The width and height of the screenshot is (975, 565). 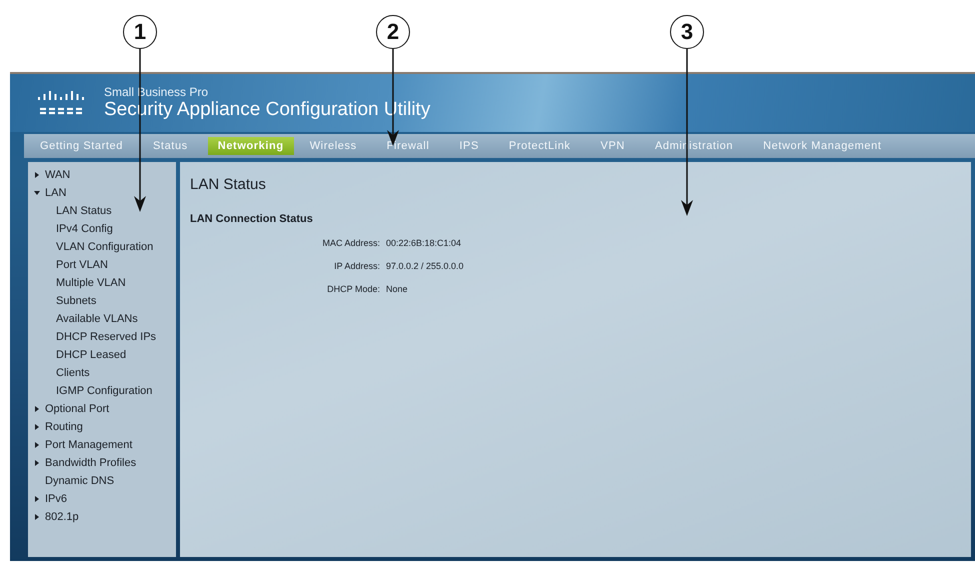 What do you see at coordinates (353, 289) in the screenshot?
I see `field-label: DHCP Mode:` at bounding box center [353, 289].